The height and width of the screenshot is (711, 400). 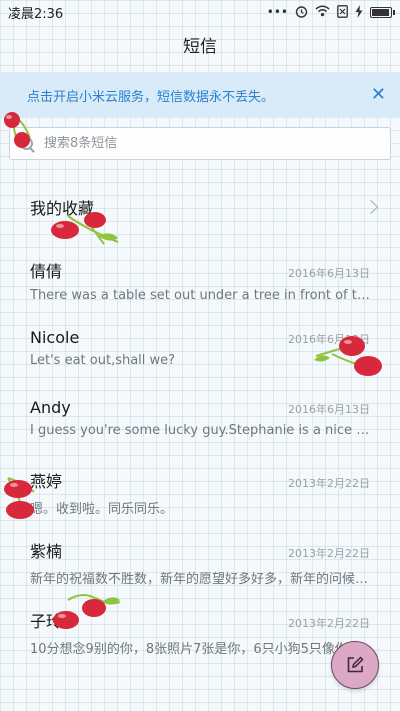 I want to click on message-preview: 嗯。收到啦。同乐同乐。, so click(x=102, y=509).